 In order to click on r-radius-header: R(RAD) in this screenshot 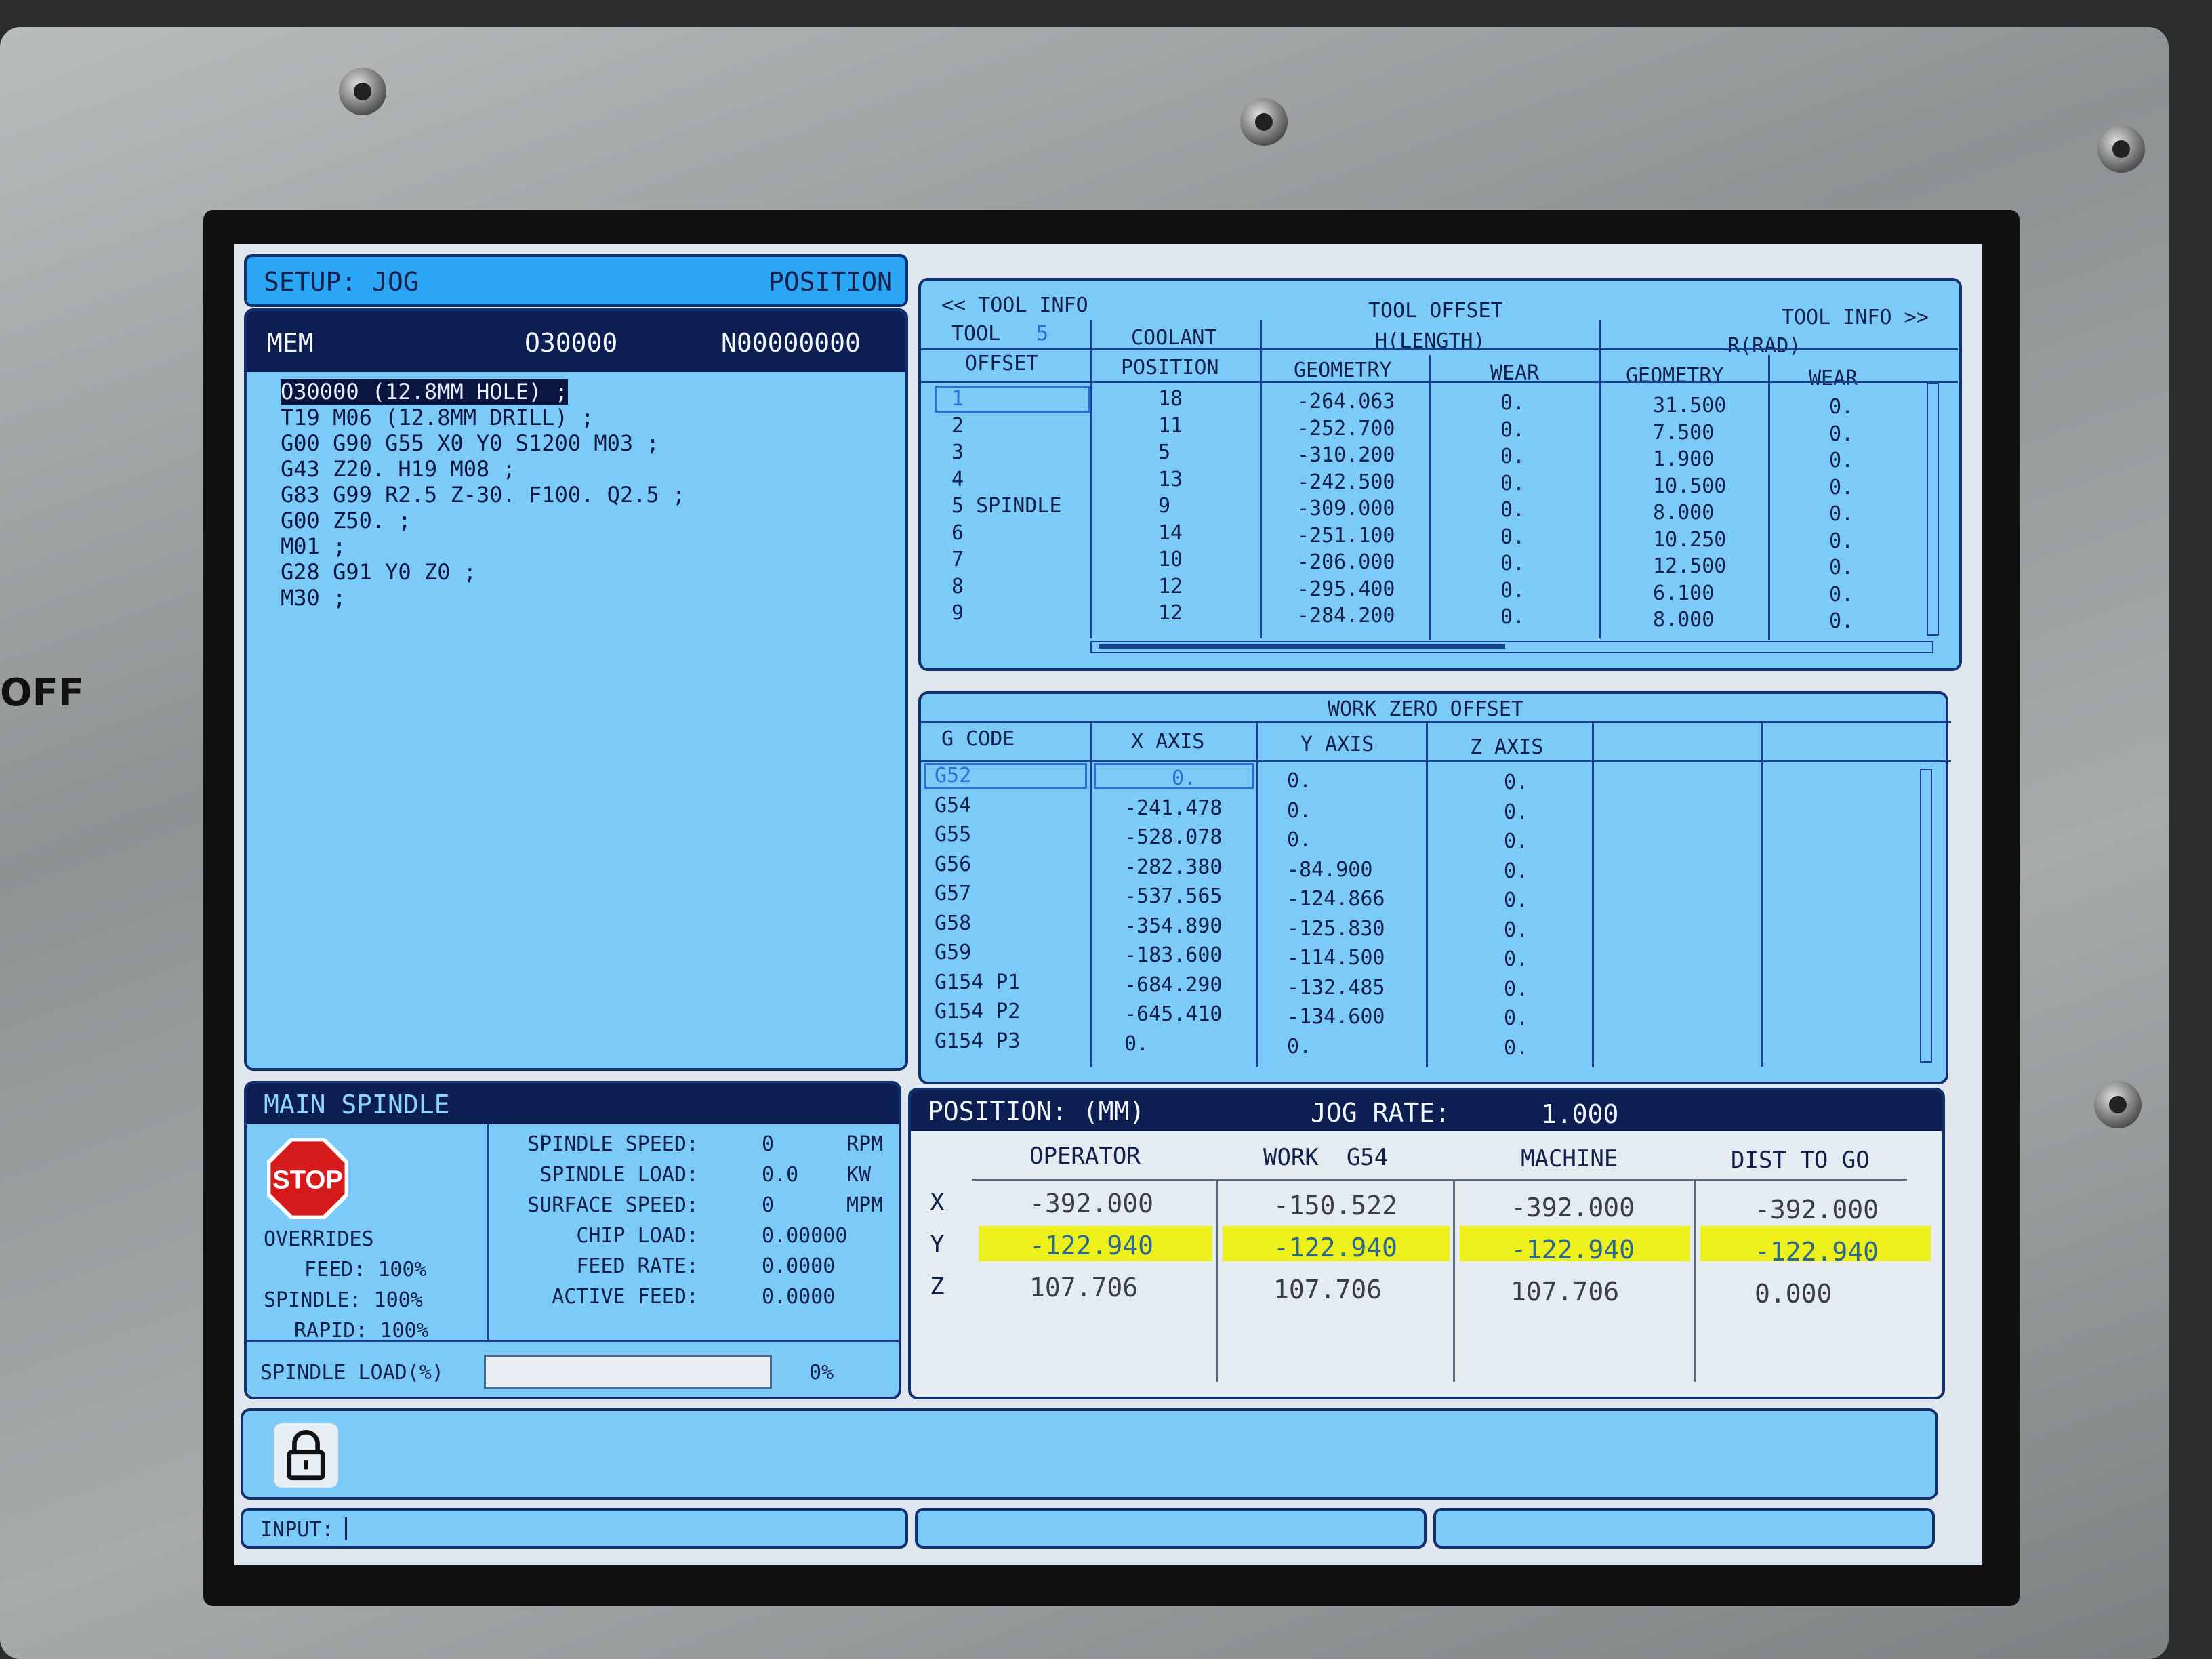, I will do `click(1764, 346)`.